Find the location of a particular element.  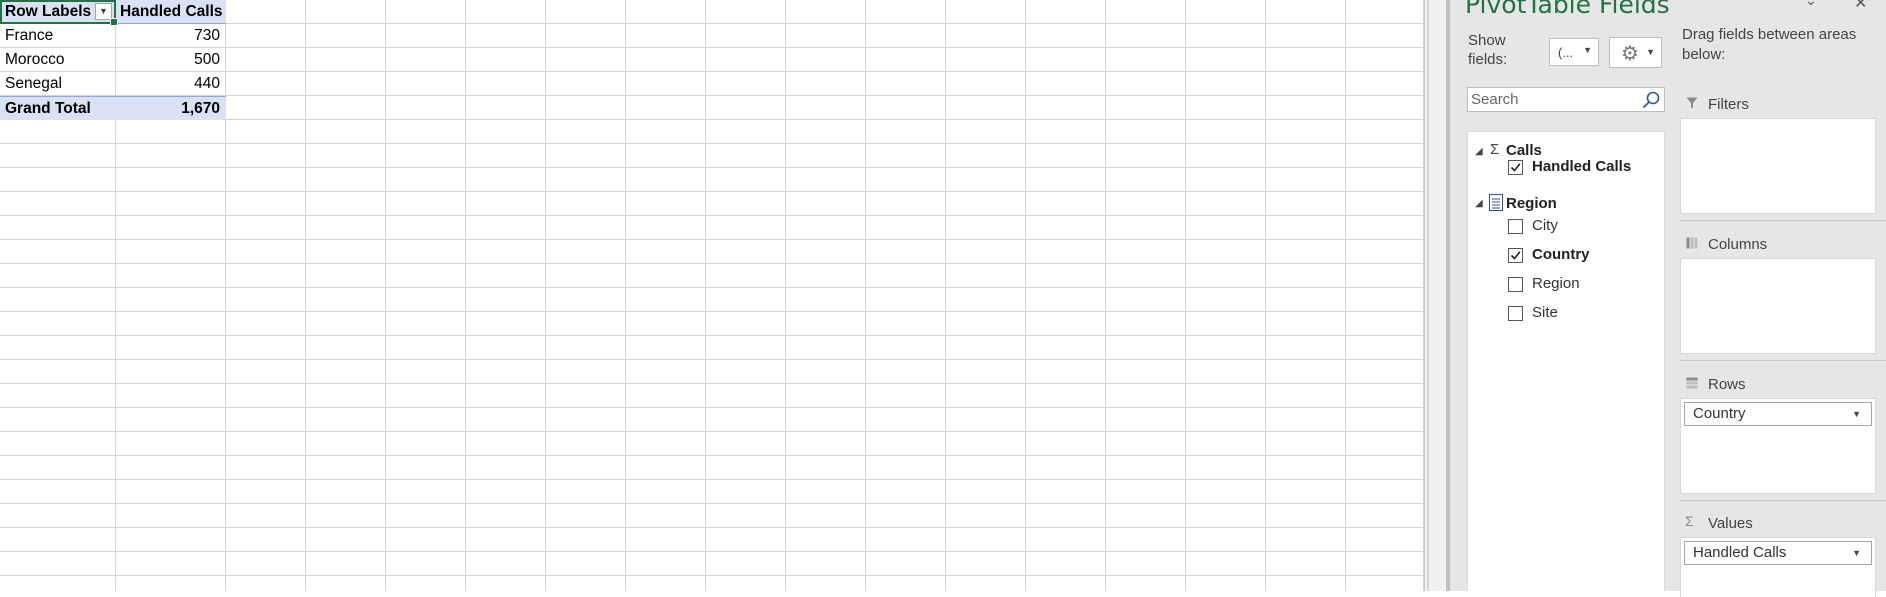

pane-title: PivotTable Fields is located at coordinates (1567, 9).